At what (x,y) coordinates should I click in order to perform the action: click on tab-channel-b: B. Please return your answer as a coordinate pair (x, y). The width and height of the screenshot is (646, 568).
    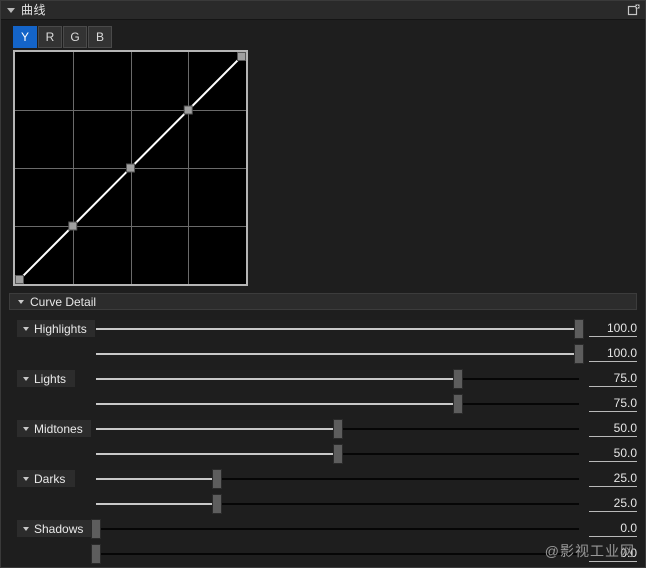
    Looking at the image, I should click on (100, 37).